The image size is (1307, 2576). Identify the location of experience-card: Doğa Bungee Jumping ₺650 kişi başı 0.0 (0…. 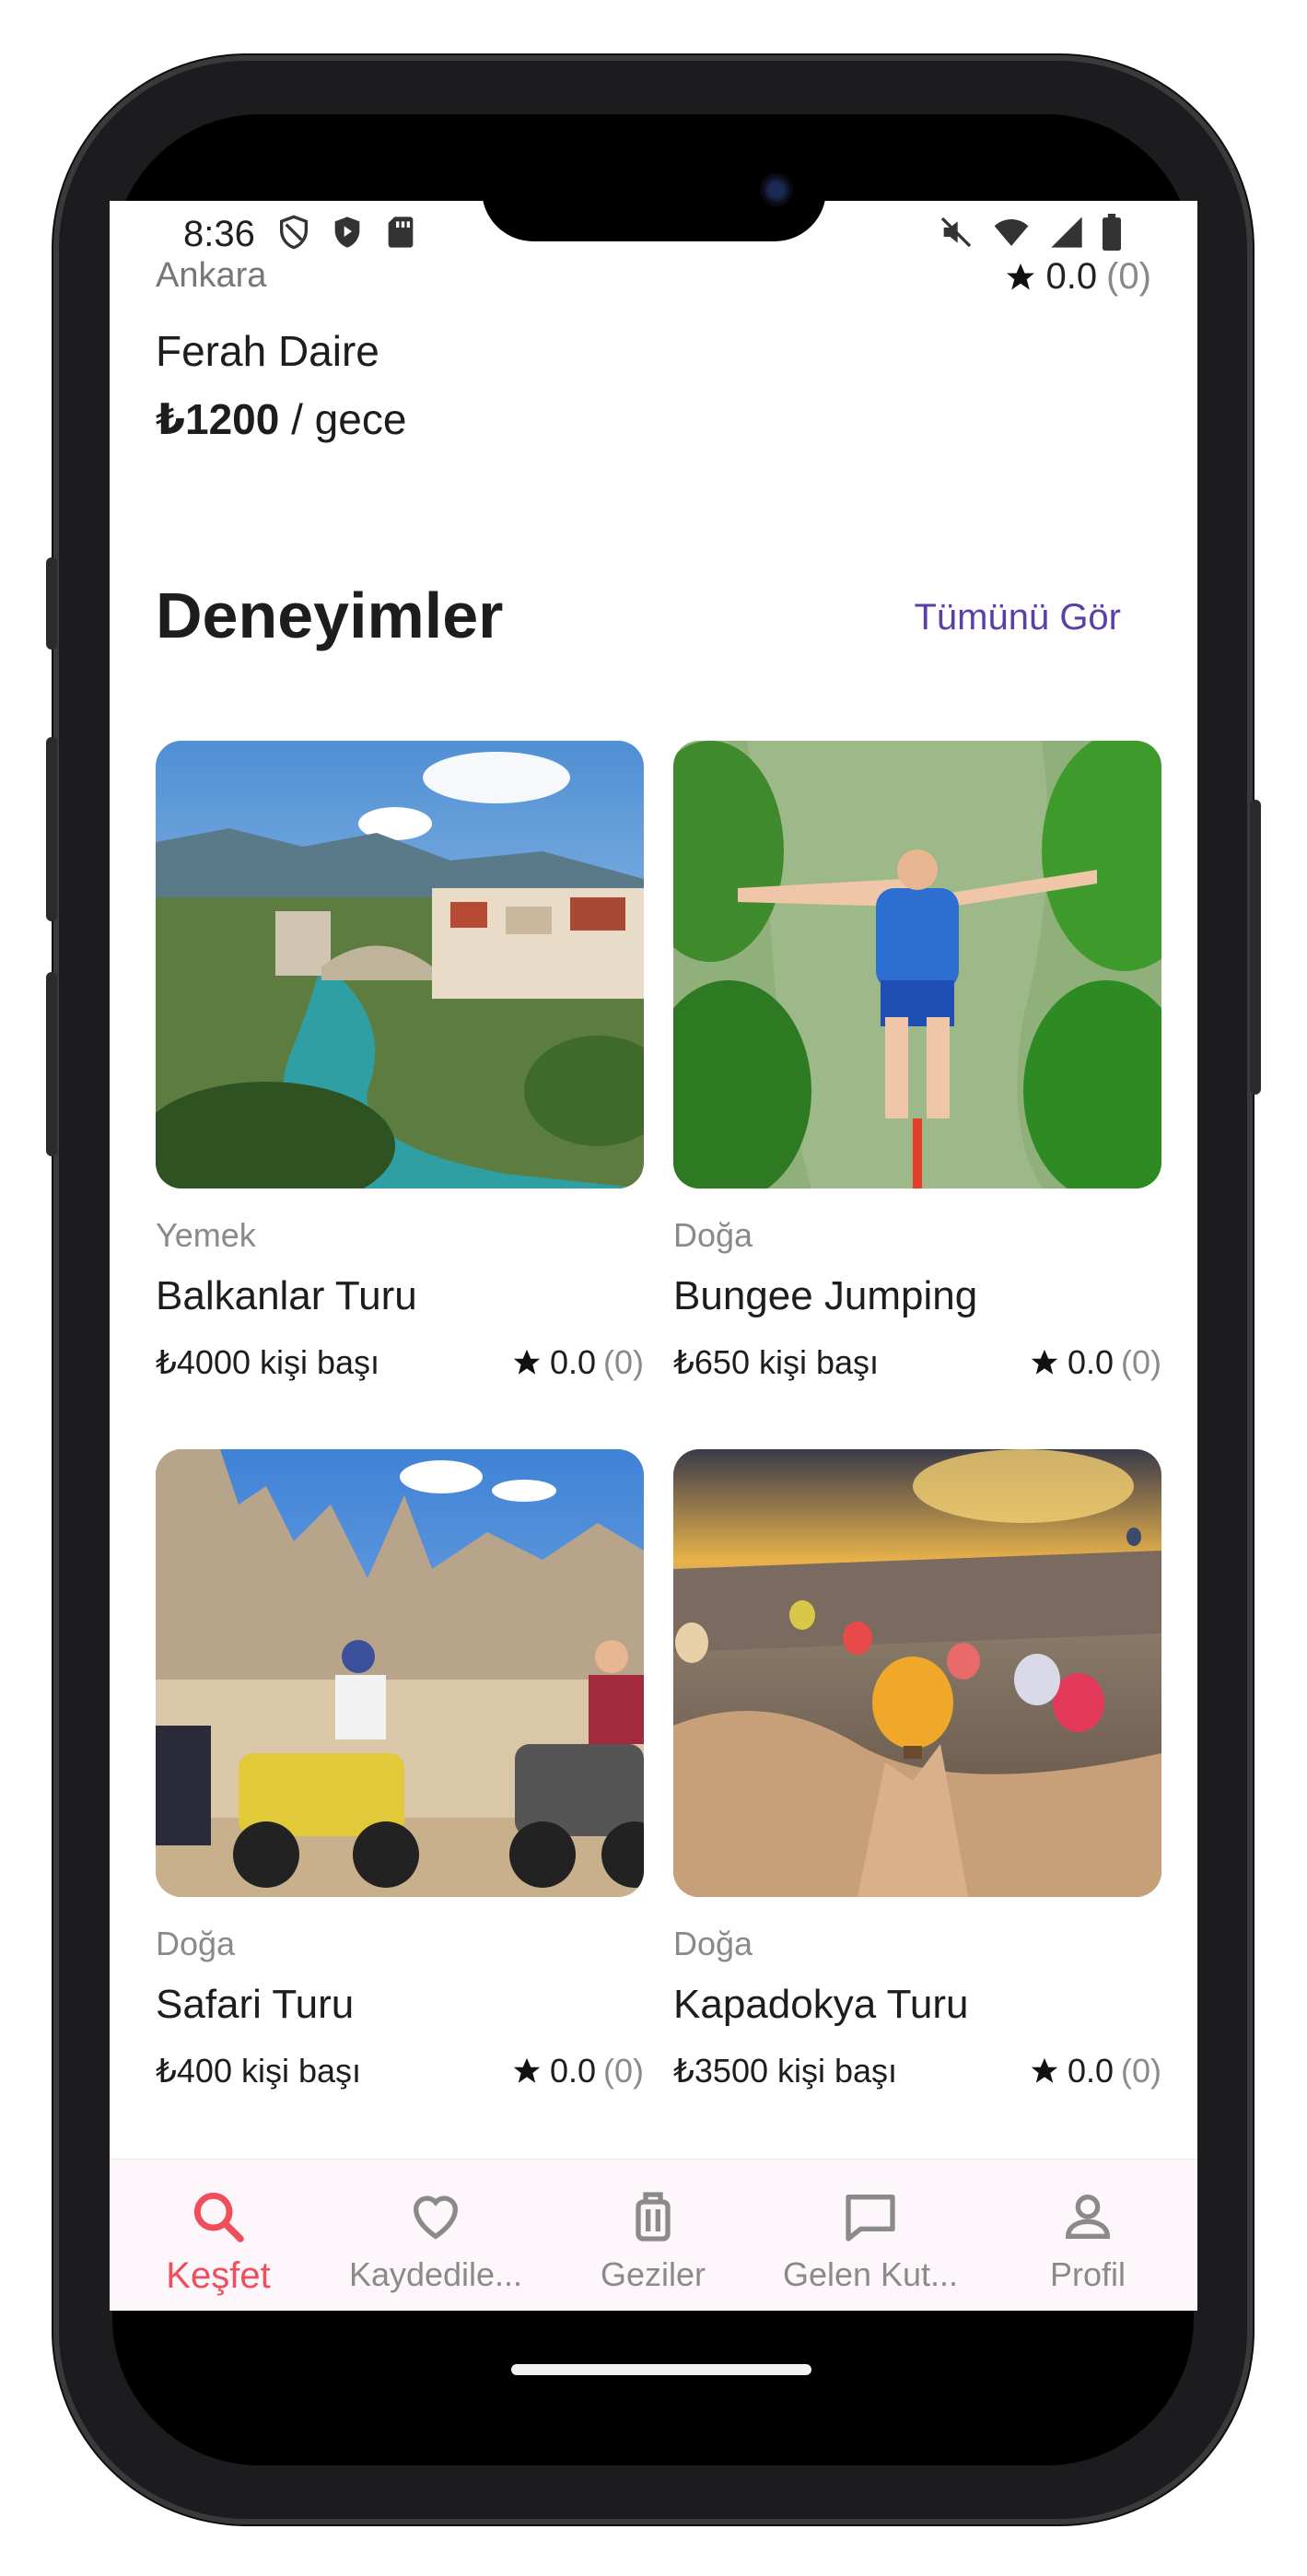
(917, 1061).